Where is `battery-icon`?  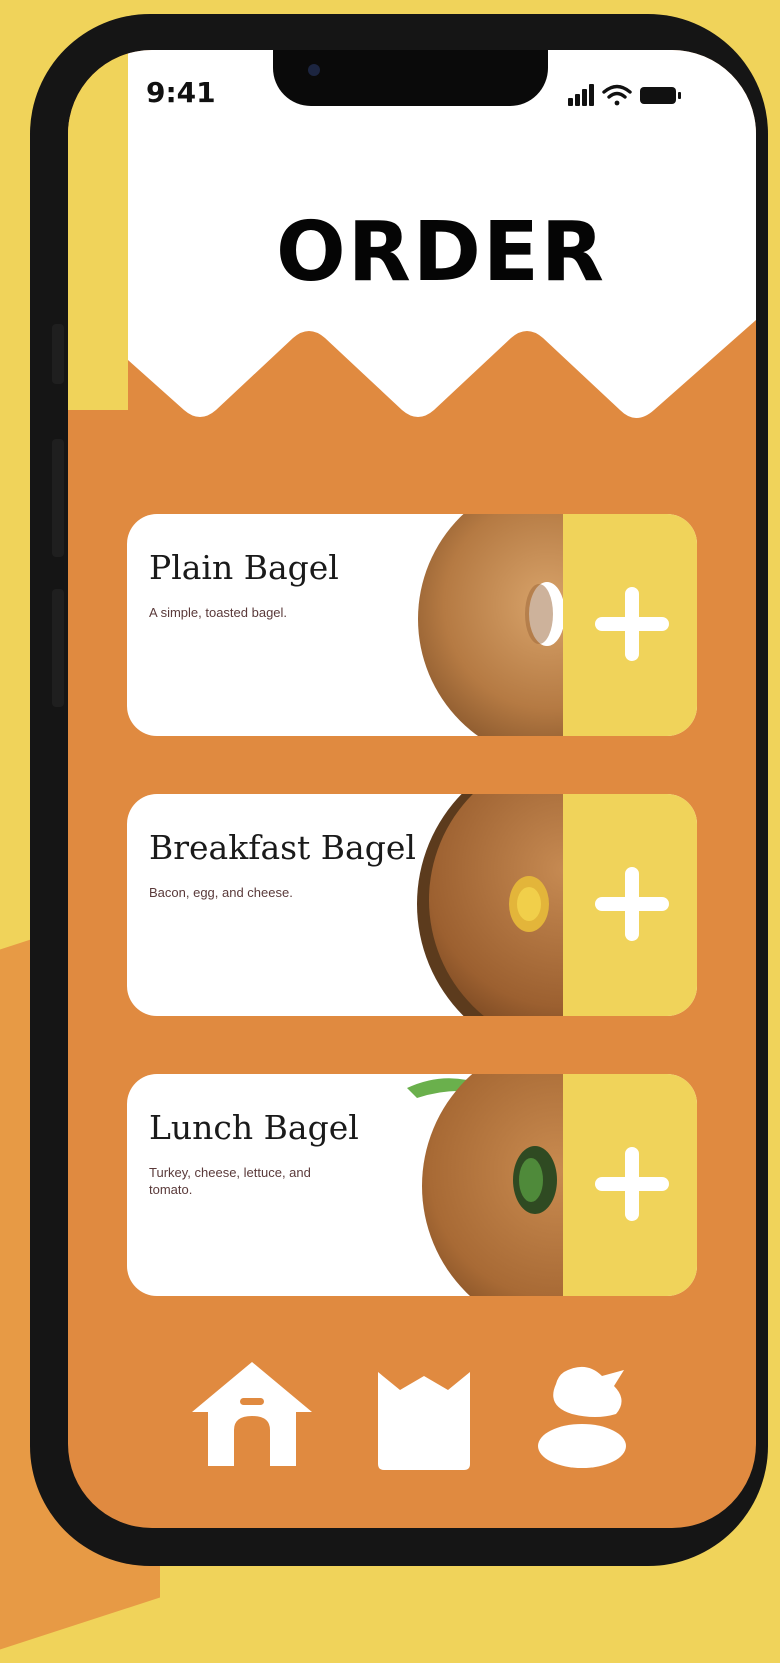 battery-icon is located at coordinates (660, 95).